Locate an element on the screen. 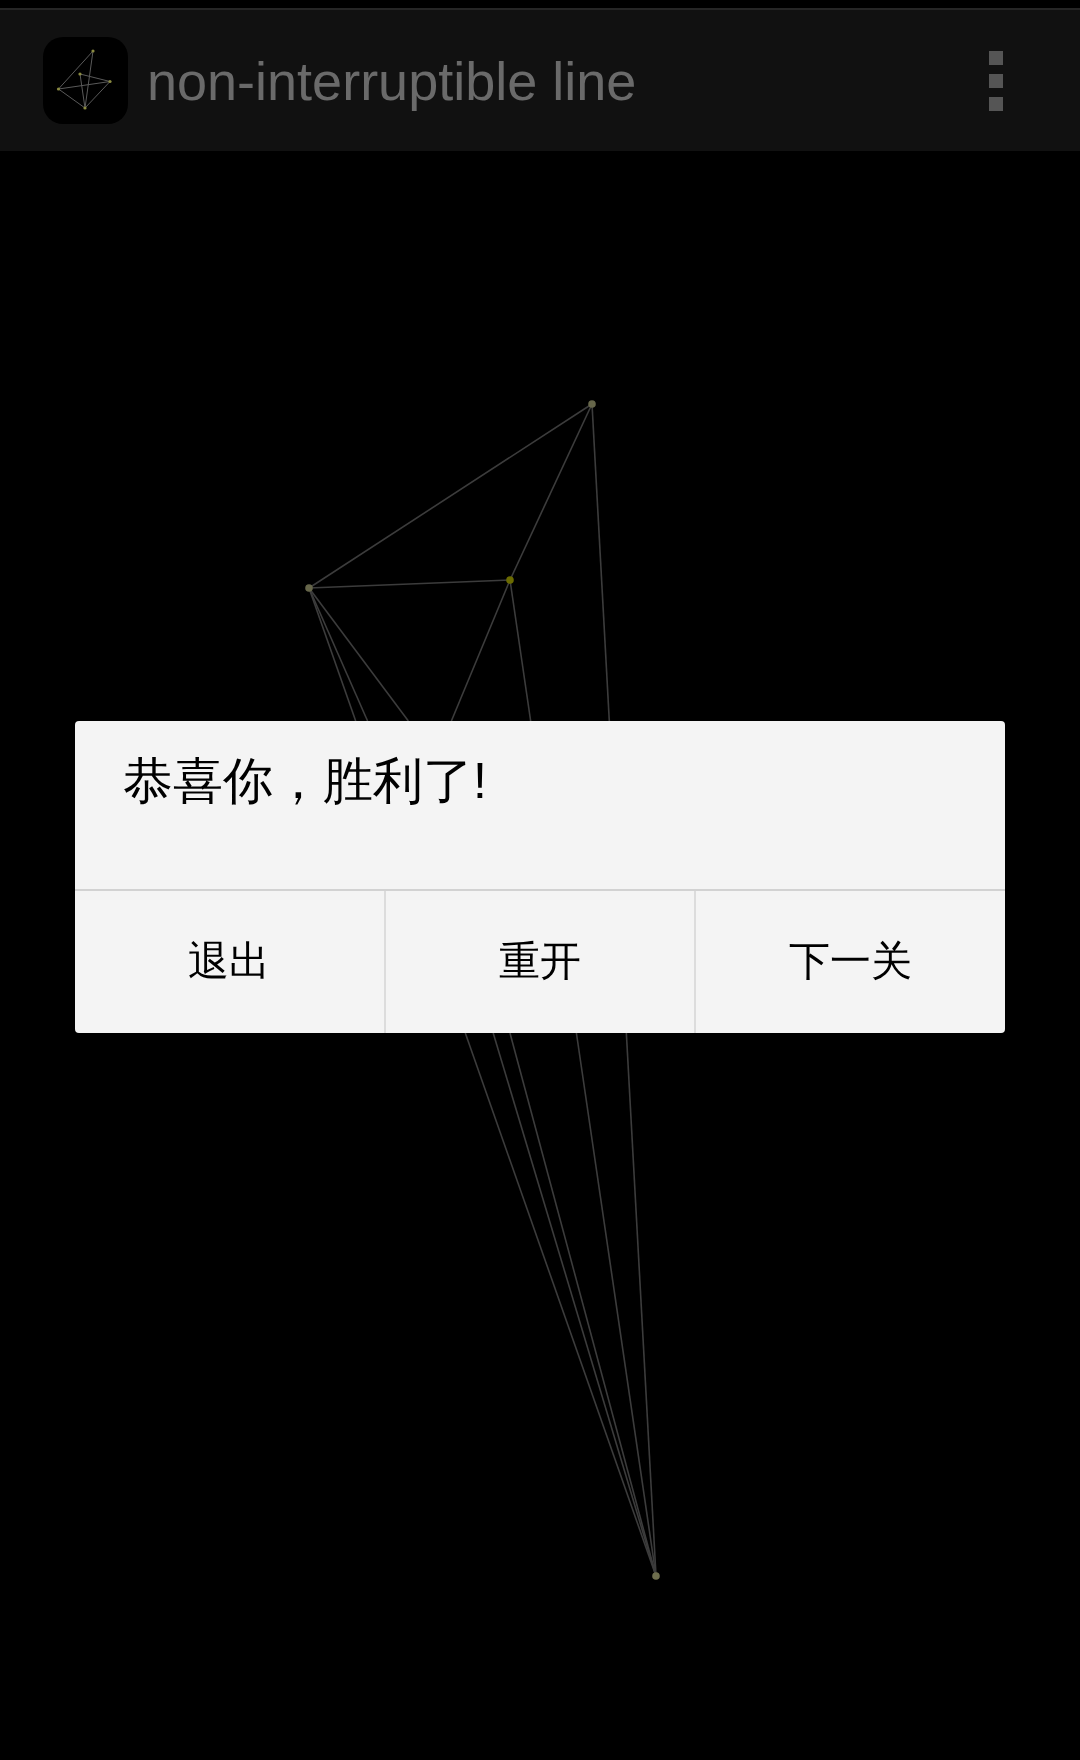 This screenshot has height=1760, width=1080. dialog-button: 重开 is located at coordinates (539, 962).